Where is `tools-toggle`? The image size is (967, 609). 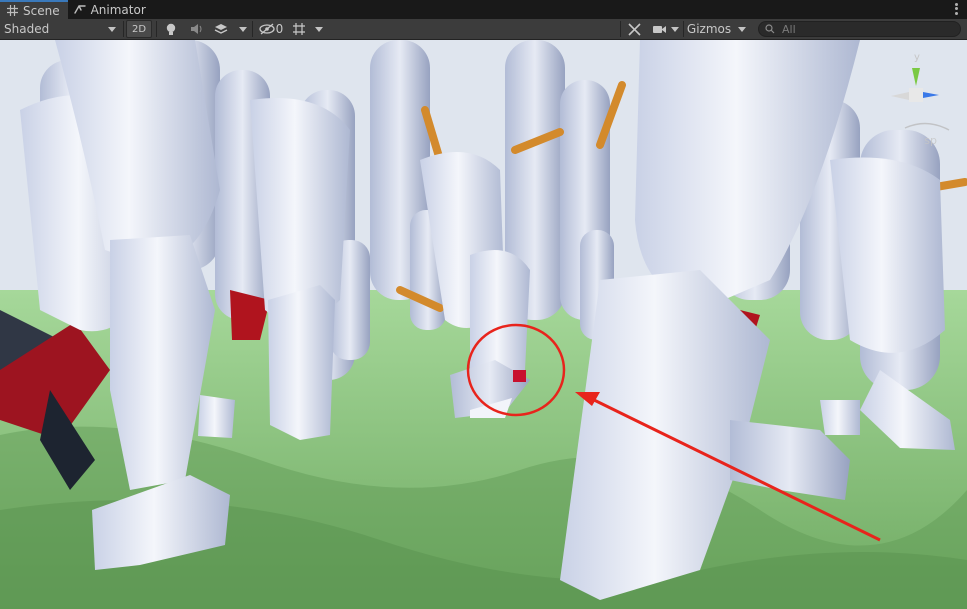
tools-toggle is located at coordinates (634, 29).